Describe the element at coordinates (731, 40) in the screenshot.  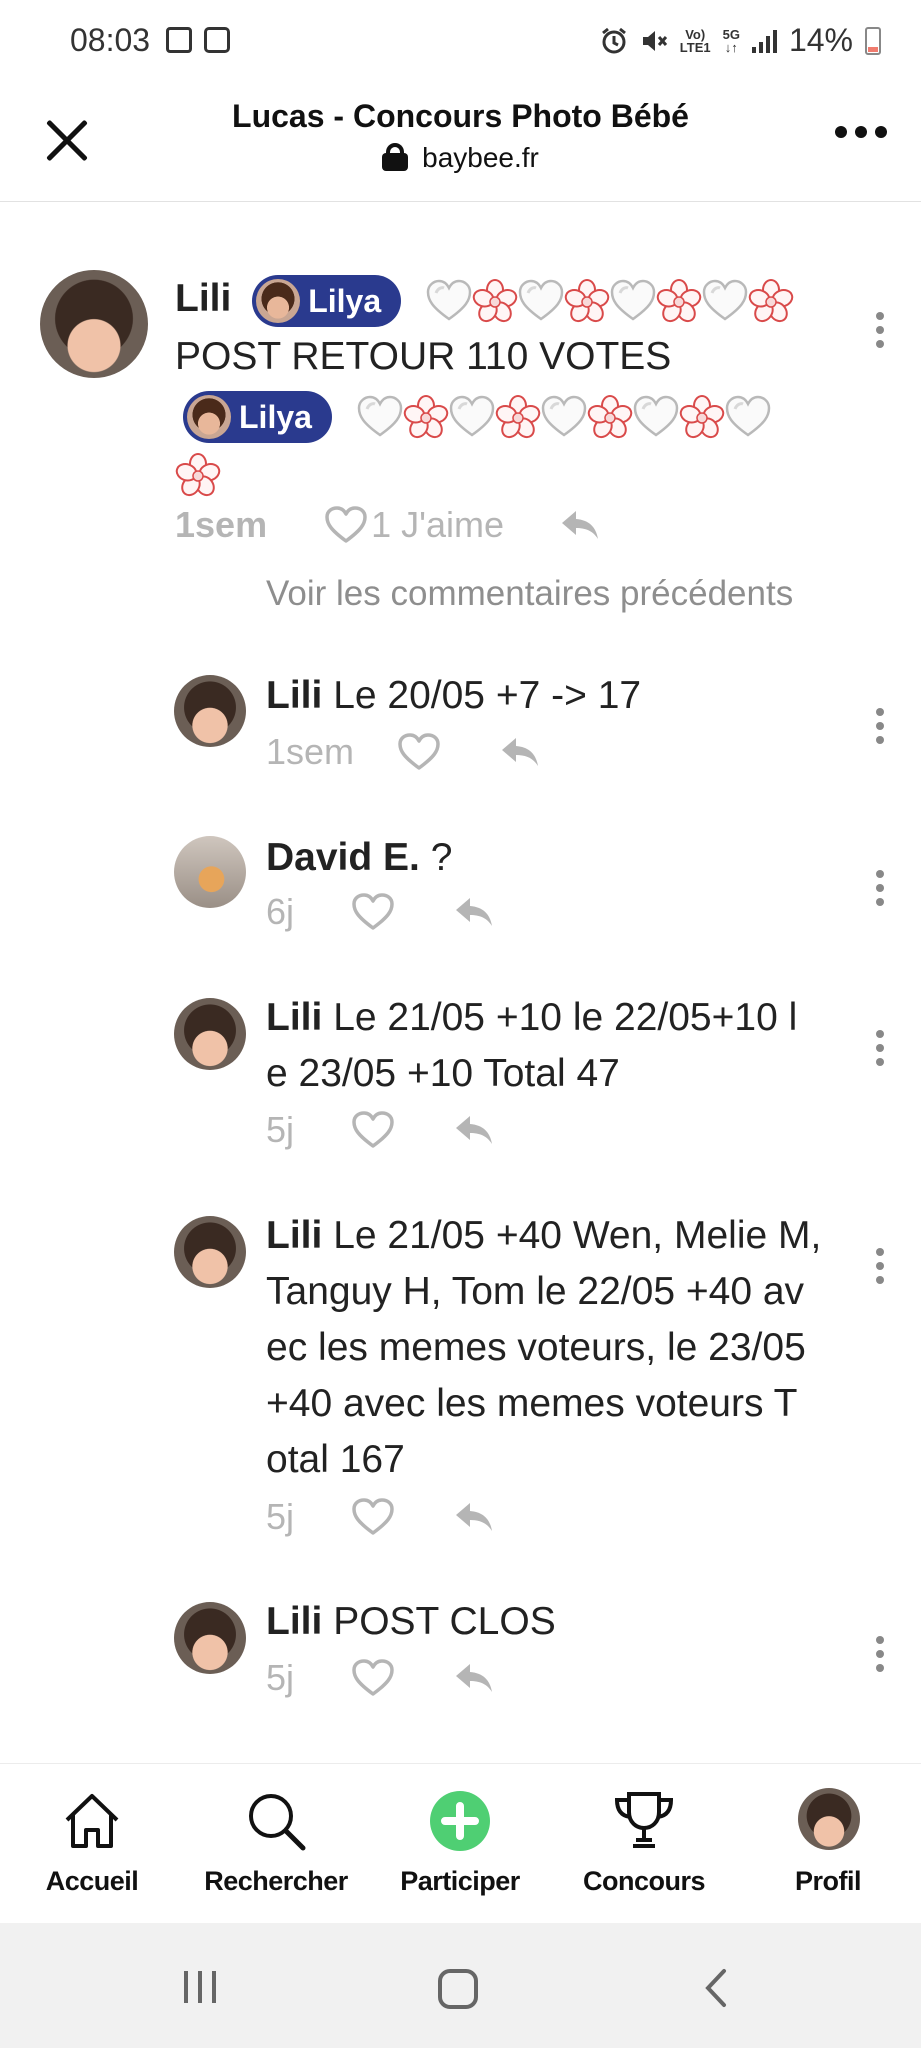
I see `network-5g-indicator: 5G ↓↑` at that location.